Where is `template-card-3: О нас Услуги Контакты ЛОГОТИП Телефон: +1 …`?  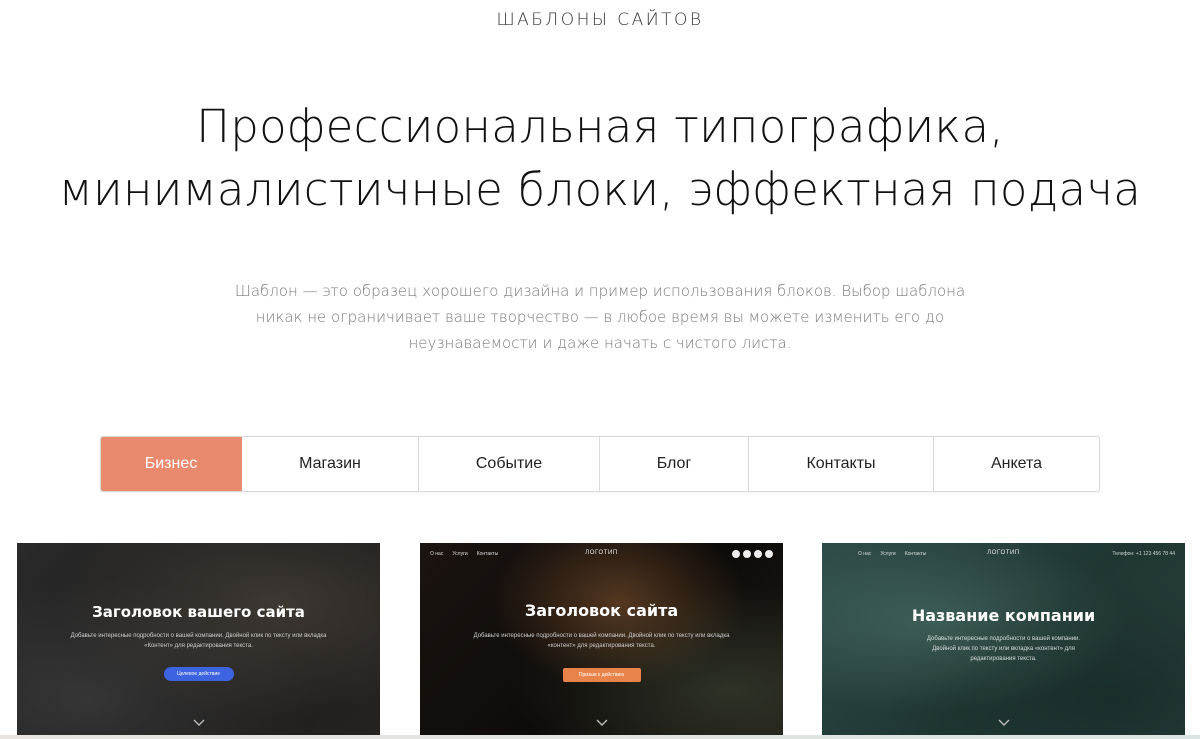
template-card-3: О нас Услуги Контакты ЛОГОТИП Телефон: +1 … is located at coordinates (1003, 641).